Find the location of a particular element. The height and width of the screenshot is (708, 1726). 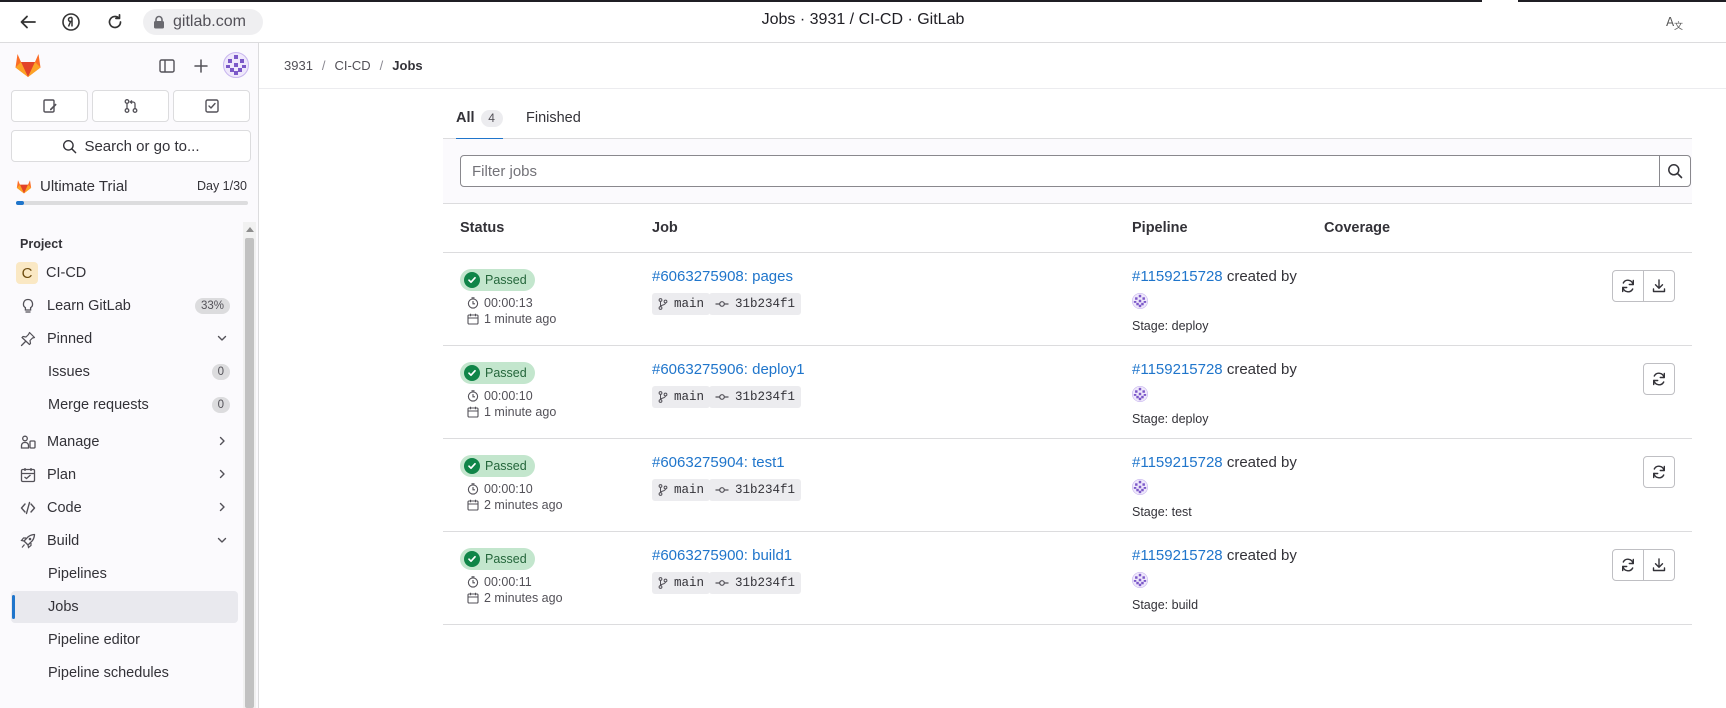

back-button is located at coordinates (28, 22).